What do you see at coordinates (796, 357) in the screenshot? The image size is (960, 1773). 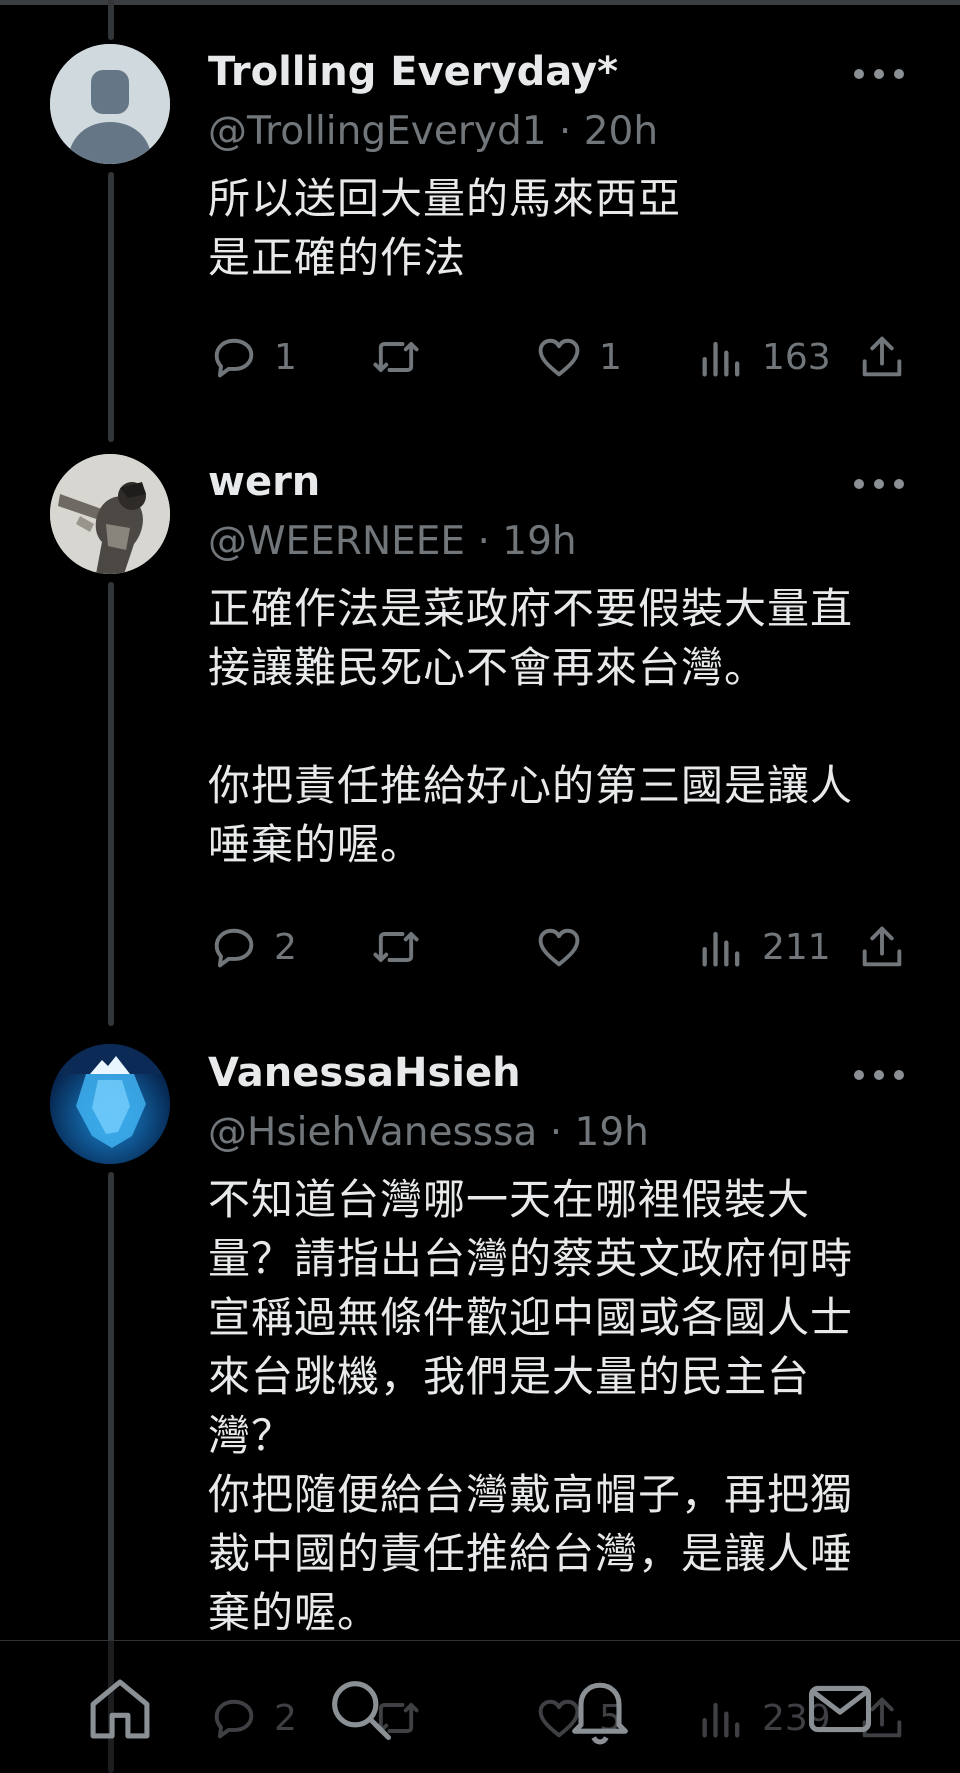 I see `views-count: 163` at bounding box center [796, 357].